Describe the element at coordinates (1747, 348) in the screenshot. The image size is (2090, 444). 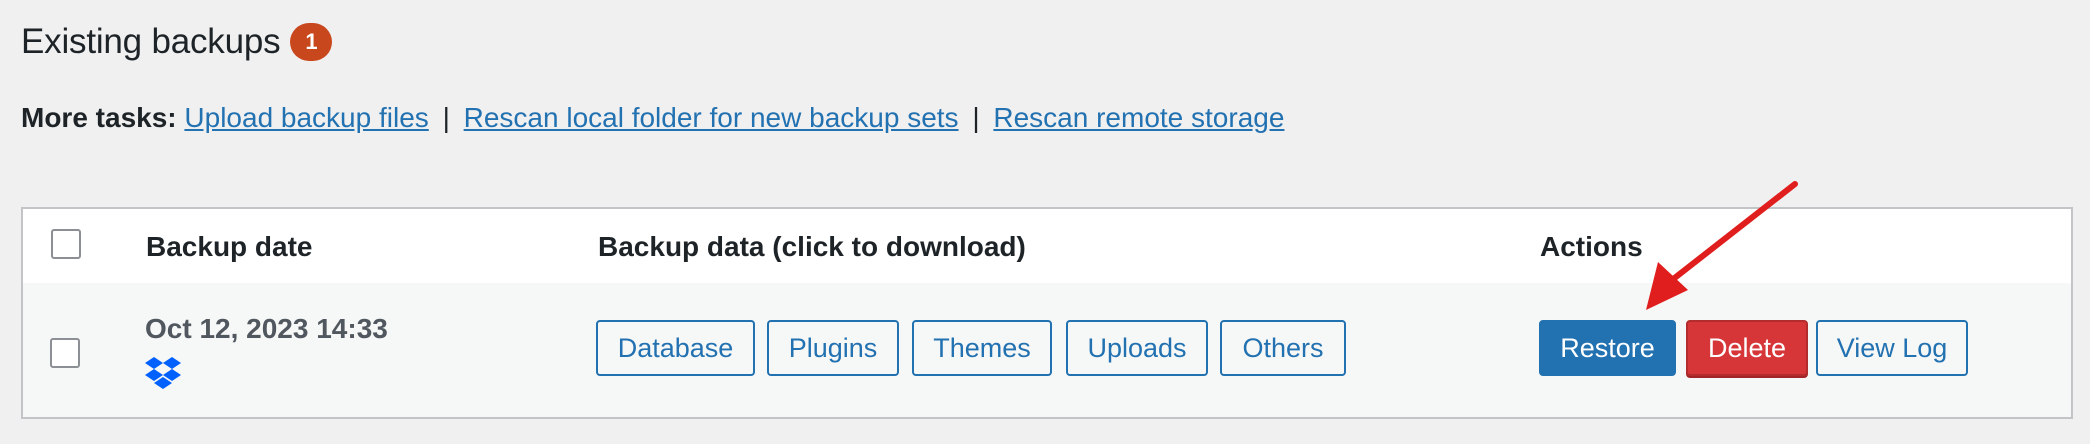
I see `delete-button: Delete` at that location.